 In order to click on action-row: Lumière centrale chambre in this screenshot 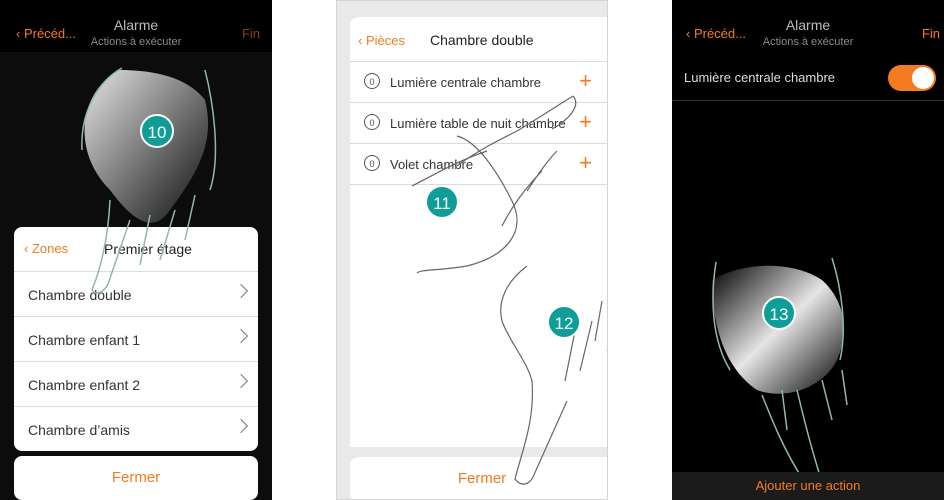, I will do `click(808, 78)`.